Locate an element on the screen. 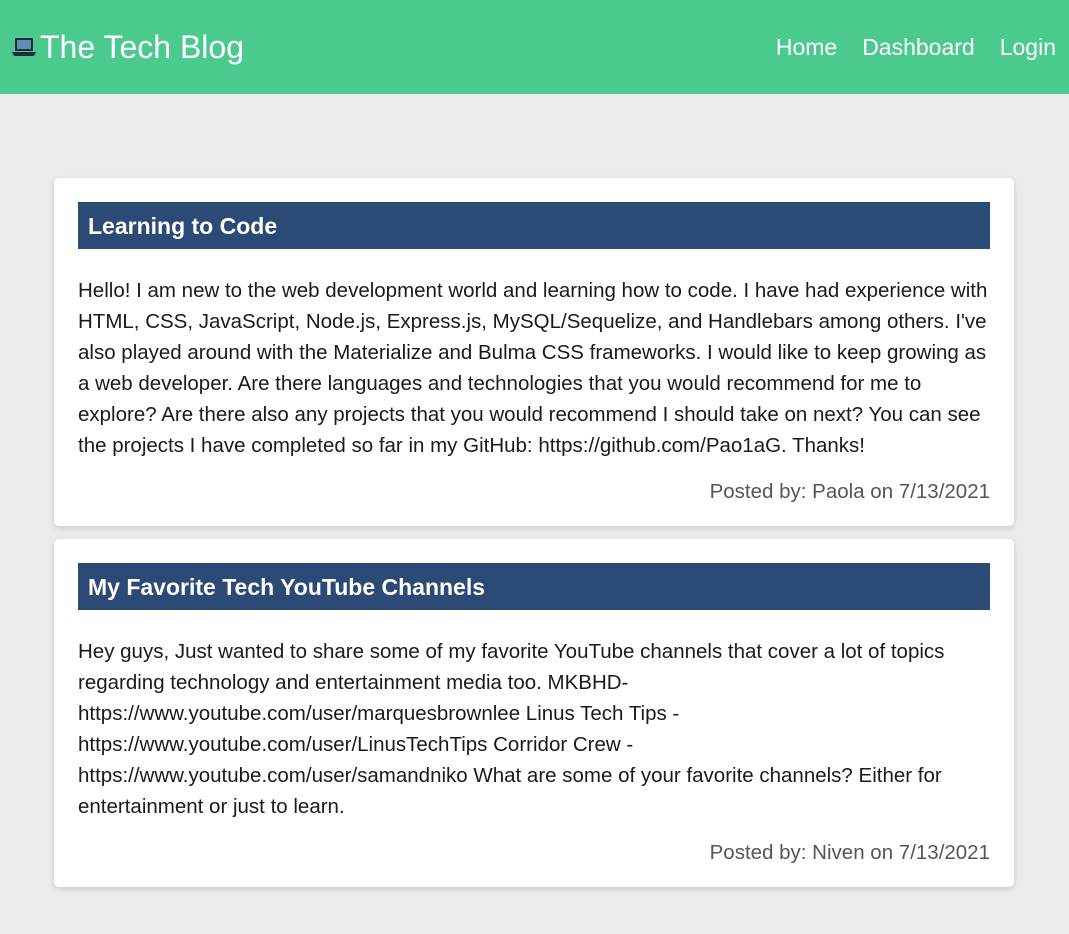 This screenshot has width=1069, height=934. navbar: The Tech Blog Home Dashboard Login is located at coordinates (534, 47).